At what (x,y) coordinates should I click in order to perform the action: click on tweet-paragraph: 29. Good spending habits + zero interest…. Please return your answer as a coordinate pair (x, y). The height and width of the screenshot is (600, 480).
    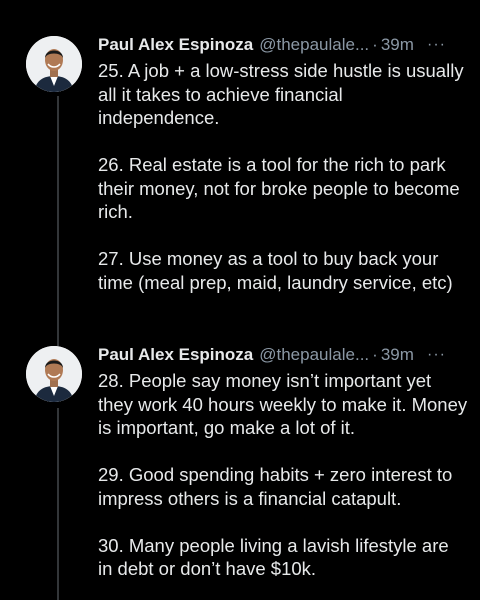
    Looking at the image, I should click on (275, 486).